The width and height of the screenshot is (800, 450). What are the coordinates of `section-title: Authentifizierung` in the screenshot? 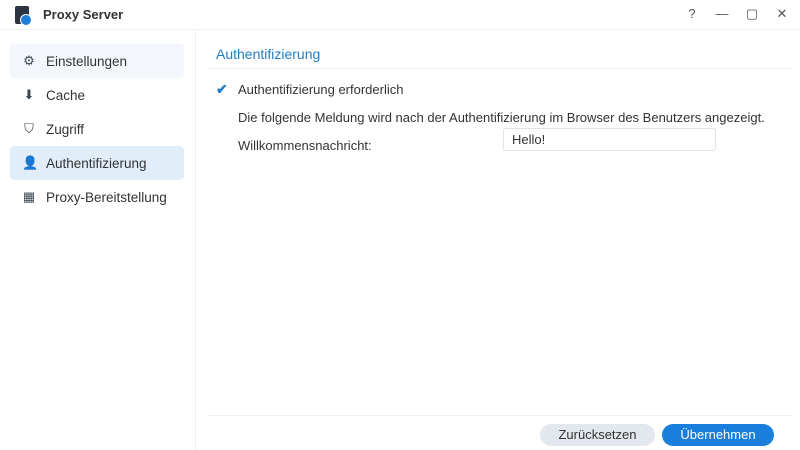 It's located at (500, 50).